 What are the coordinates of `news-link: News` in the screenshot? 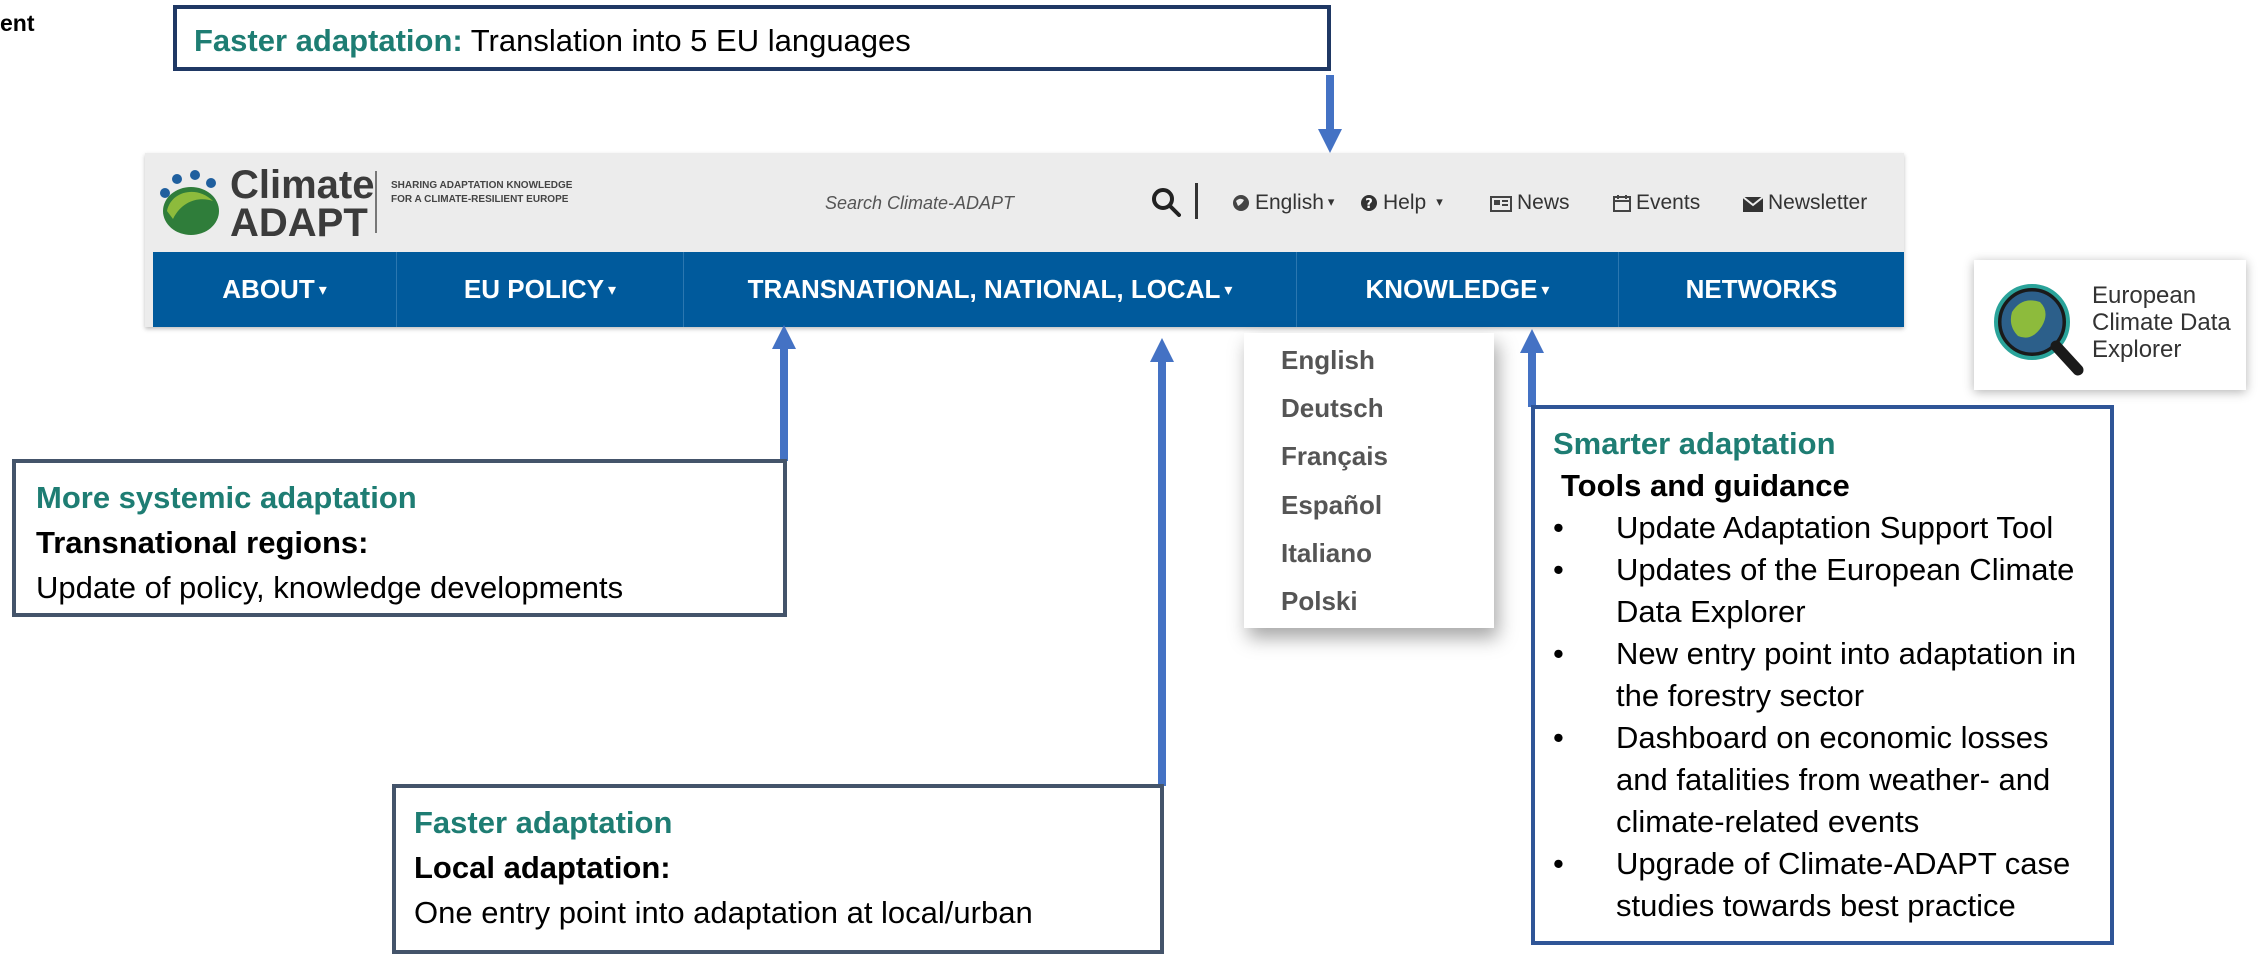 It's located at (1530, 203).